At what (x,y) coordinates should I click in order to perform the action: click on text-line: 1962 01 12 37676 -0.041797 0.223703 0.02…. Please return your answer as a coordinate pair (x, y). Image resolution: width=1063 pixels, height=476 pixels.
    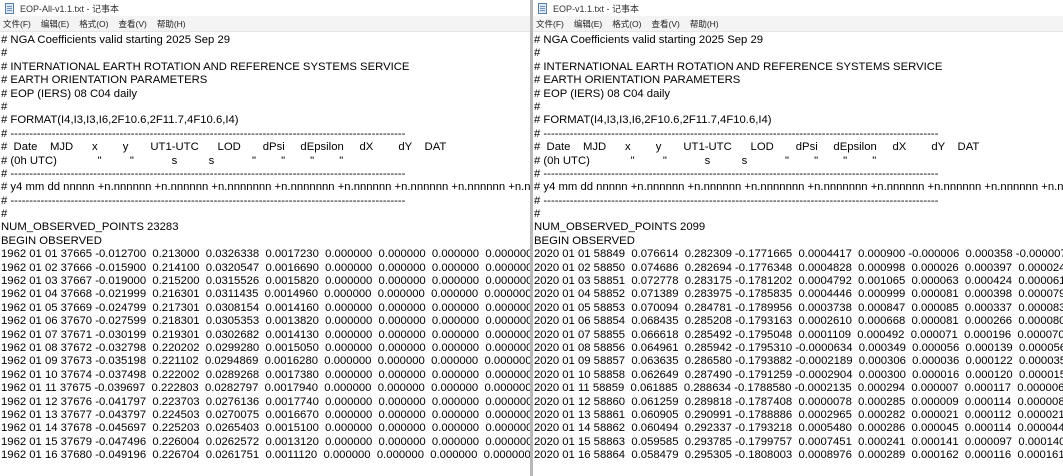
    Looking at the image, I should click on (265, 401).